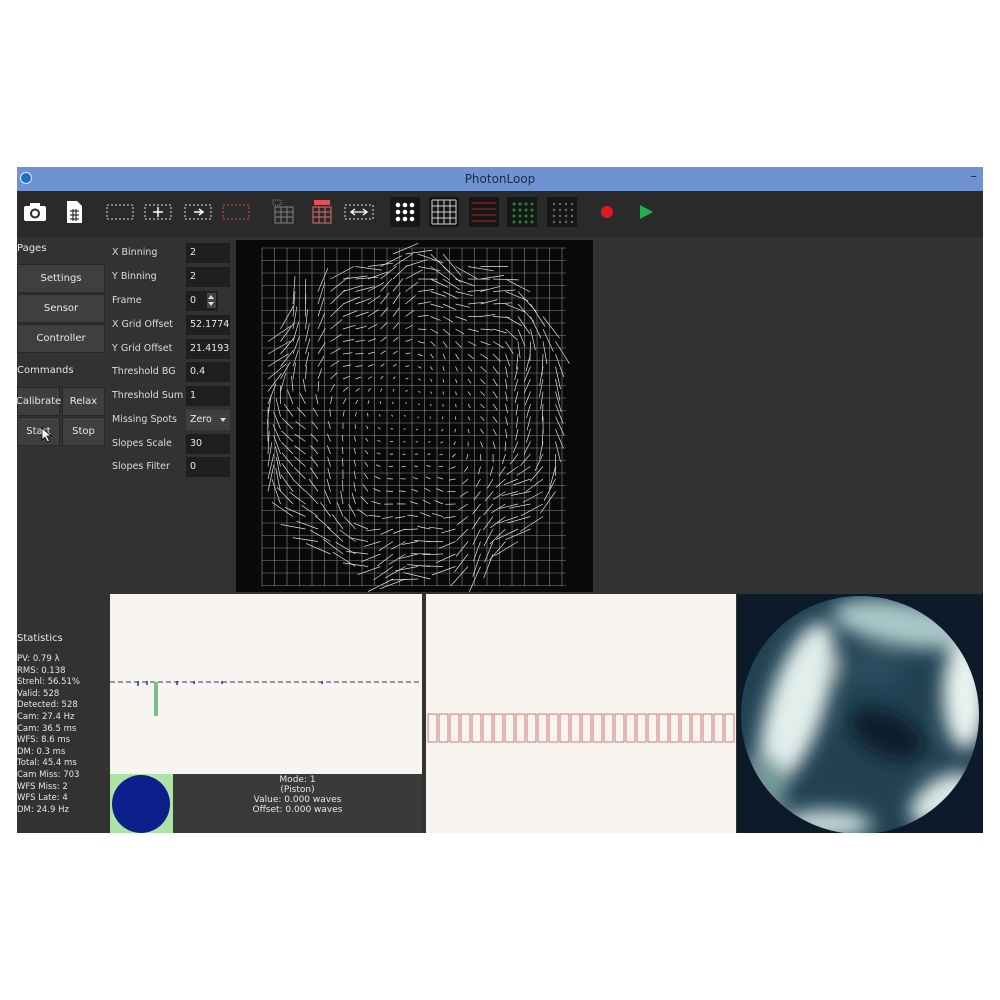 This screenshot has height=1000, width=1000. Describe the element at coordinates (61, 308) in the screenshot. I see `sensor-page-button: Sensor` at that location.